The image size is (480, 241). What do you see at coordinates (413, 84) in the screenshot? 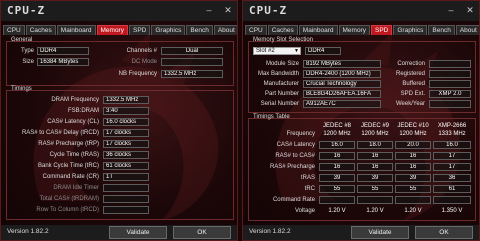
I see `buffered-label: Buffered` at bounding box center [413, 84].